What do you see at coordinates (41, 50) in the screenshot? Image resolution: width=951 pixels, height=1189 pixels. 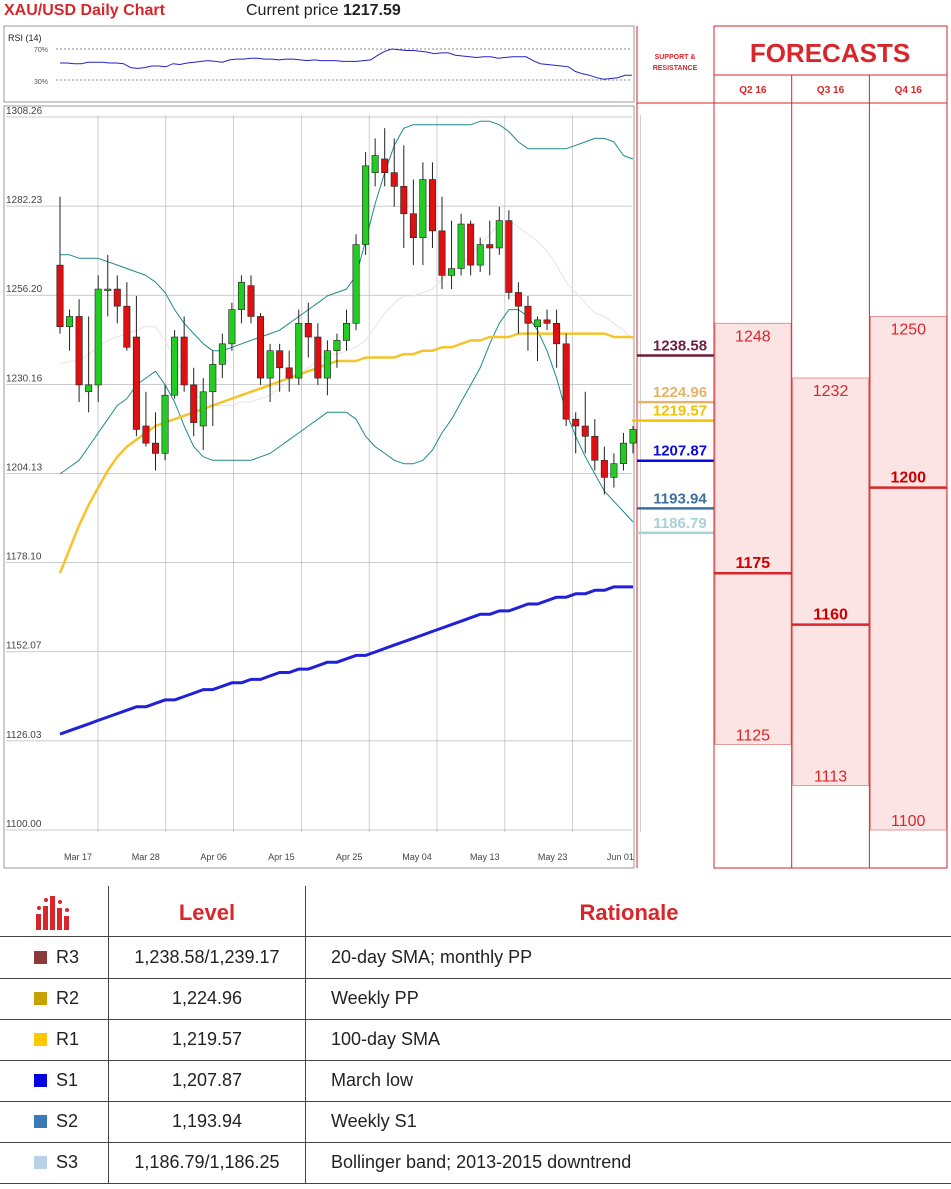 I see `rsi-70-label: 70%` at bounding box center [41, 50].